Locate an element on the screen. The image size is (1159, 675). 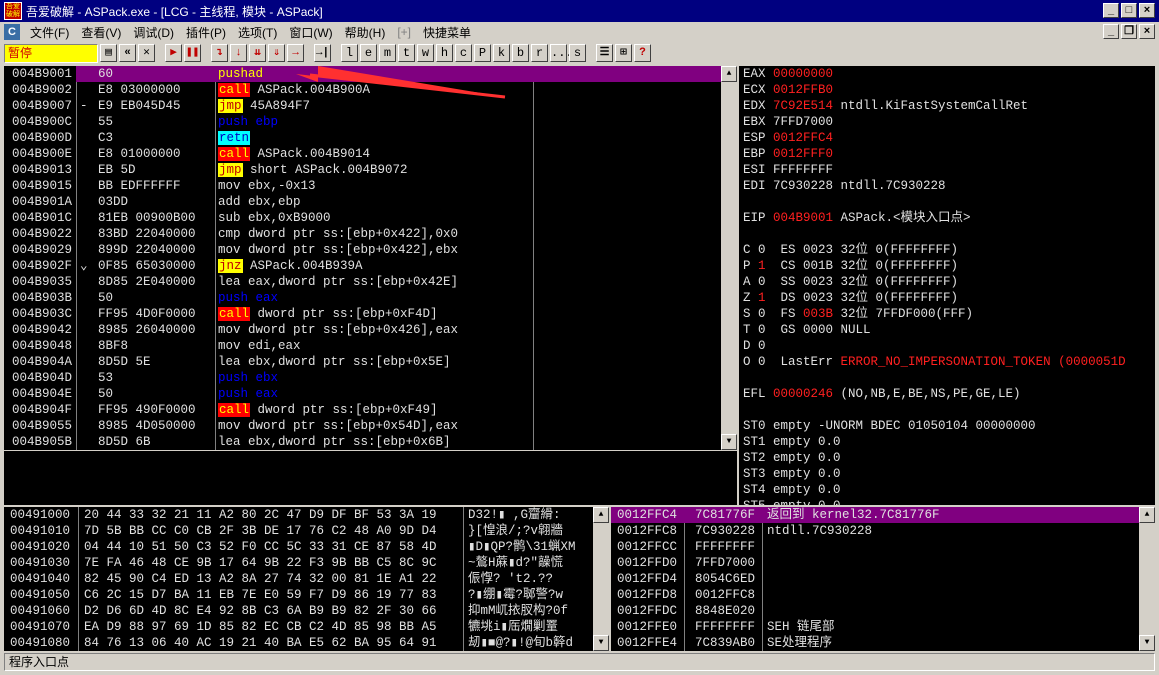
register-row: A 0 SS 0023 32位 0(FFFFFFFF) is located at coordinates (947, 282).